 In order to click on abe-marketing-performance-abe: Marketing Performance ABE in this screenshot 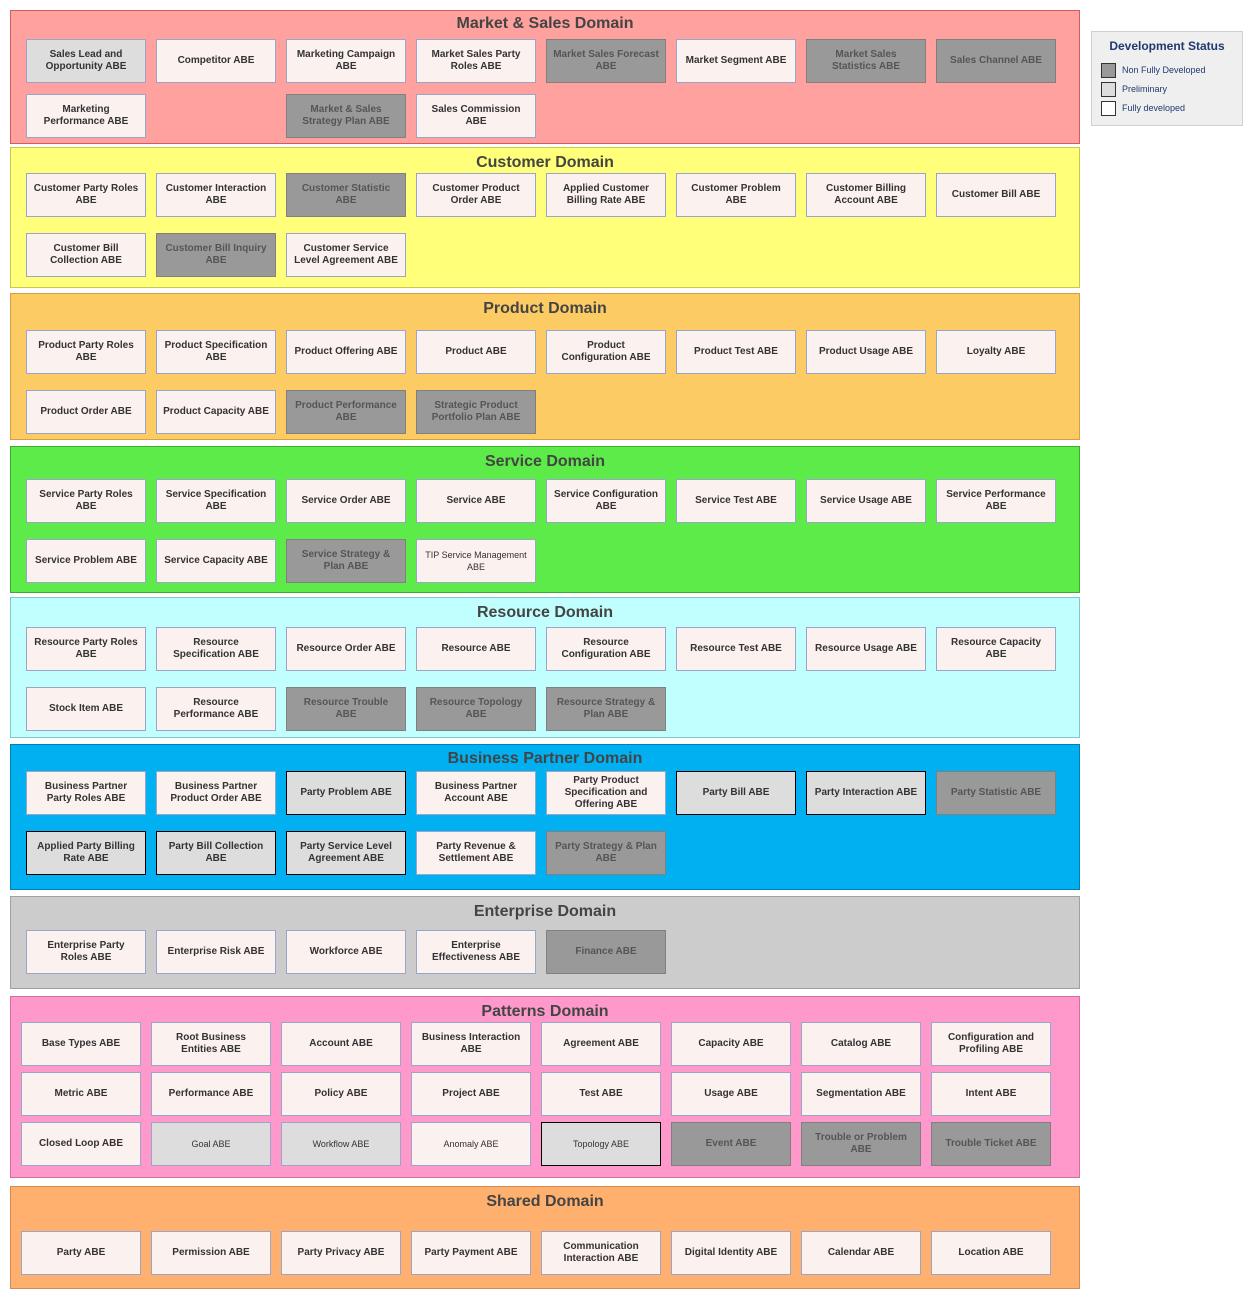, I will do `click(86, 116)`.